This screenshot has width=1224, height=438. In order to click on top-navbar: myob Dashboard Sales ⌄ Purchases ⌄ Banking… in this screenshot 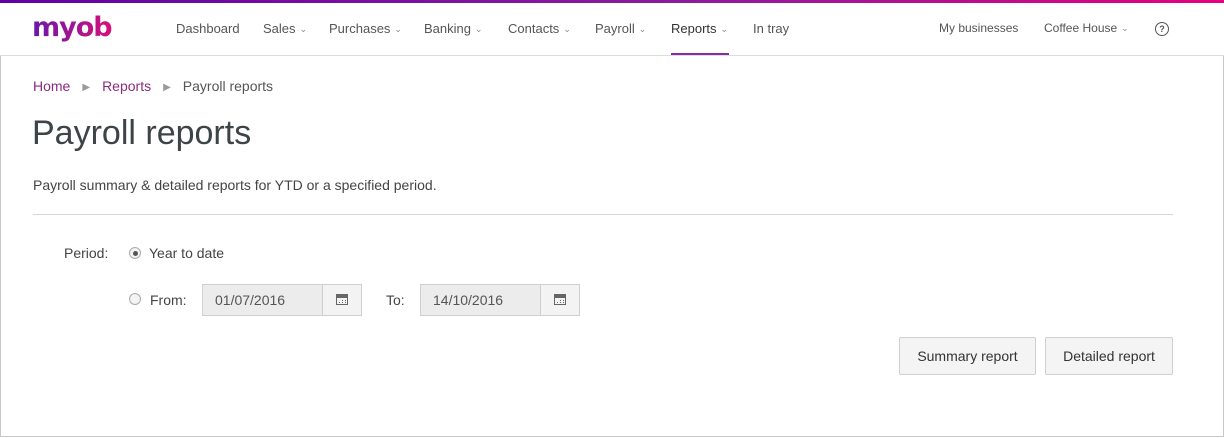, I will do `click(612, 29)`.